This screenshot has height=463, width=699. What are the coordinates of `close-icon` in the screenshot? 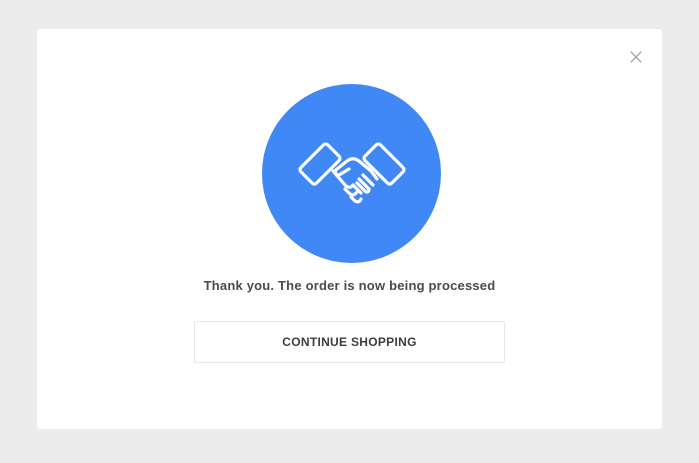 It's located at (636, 57).